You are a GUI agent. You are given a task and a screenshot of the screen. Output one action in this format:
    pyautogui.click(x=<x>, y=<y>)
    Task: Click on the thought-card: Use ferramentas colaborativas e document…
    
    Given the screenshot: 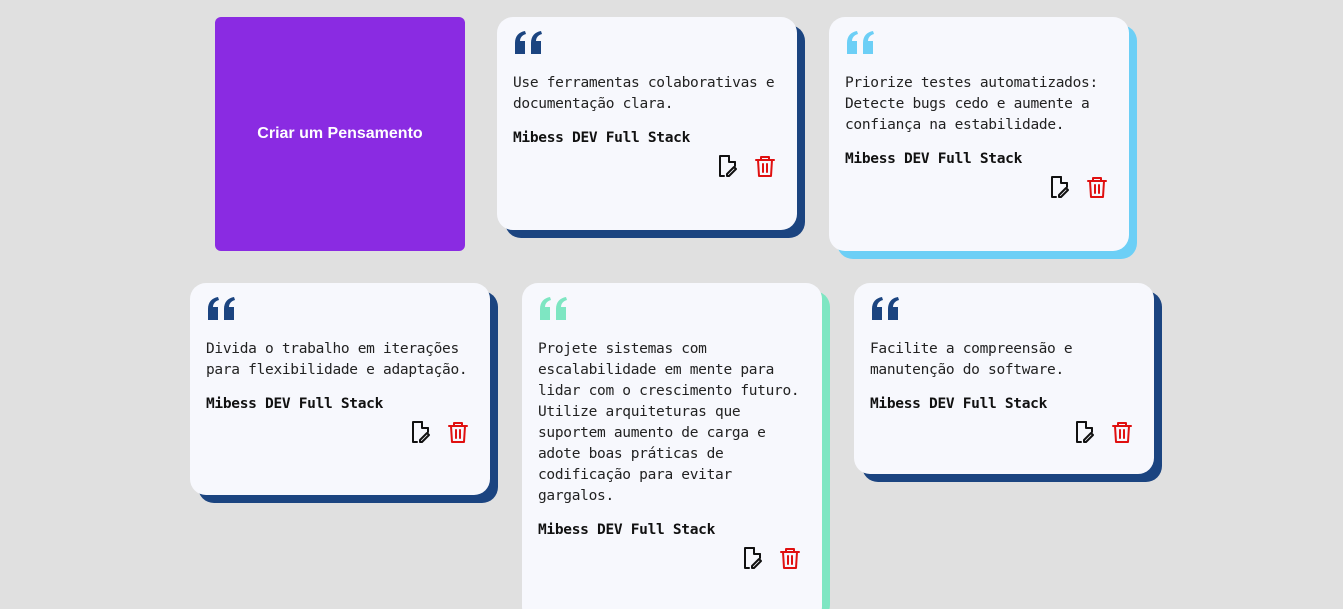 What is the action you would take?
    pyautogui.click(x=647, y=123)
    